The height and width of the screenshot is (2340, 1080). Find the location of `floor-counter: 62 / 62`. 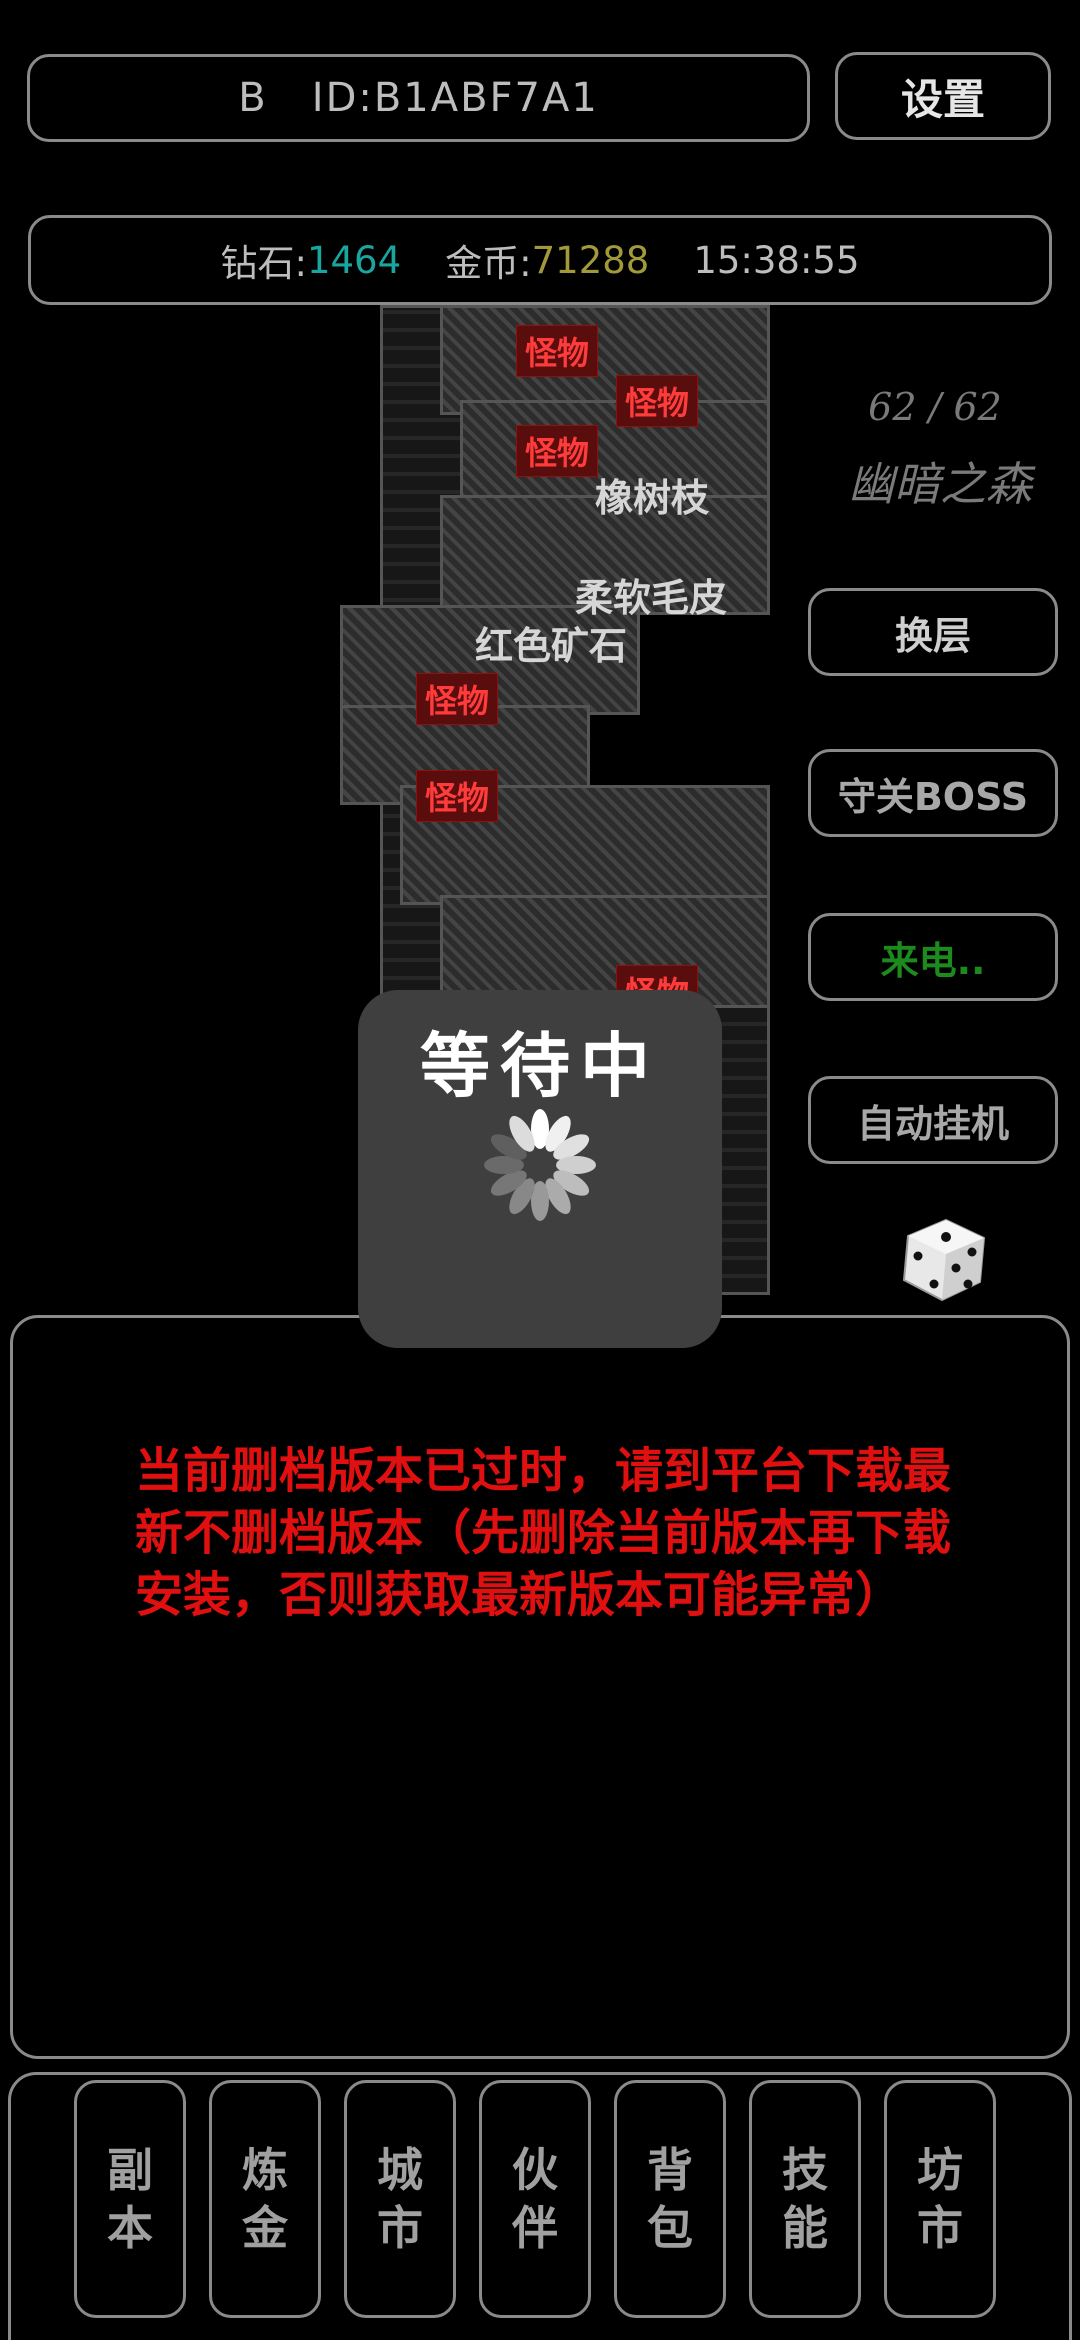

floor-counter: 62 / 62 is located at coordinates (935, 407).